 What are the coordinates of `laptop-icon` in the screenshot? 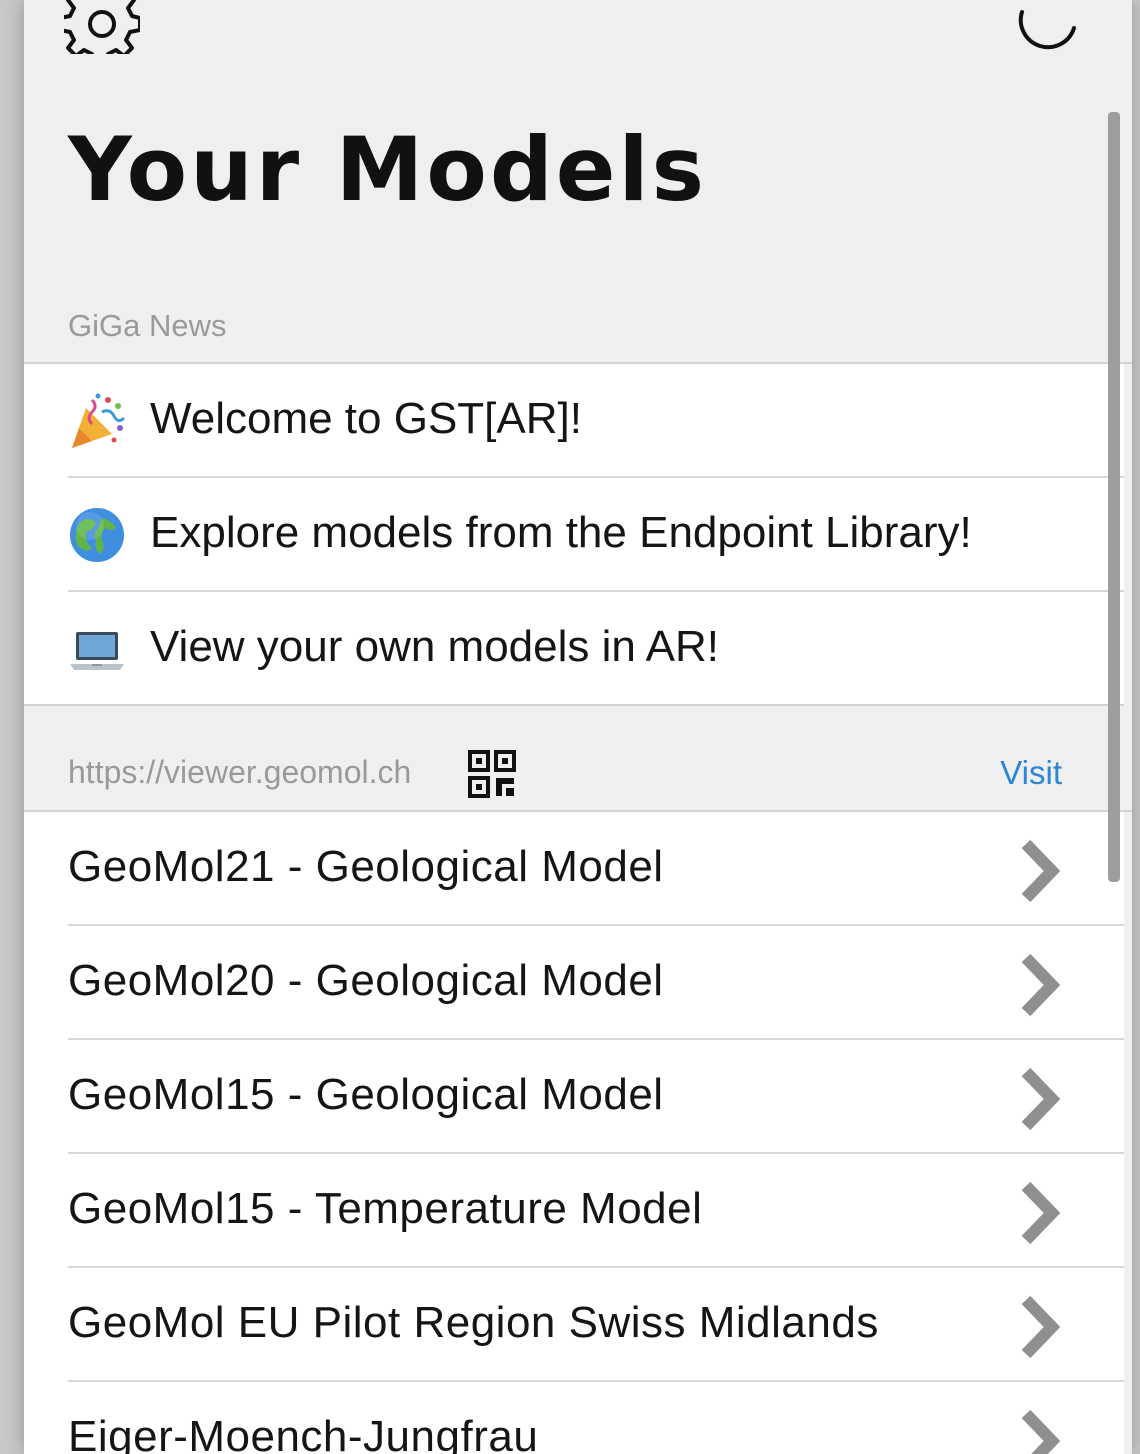 It's located at (97, 649).